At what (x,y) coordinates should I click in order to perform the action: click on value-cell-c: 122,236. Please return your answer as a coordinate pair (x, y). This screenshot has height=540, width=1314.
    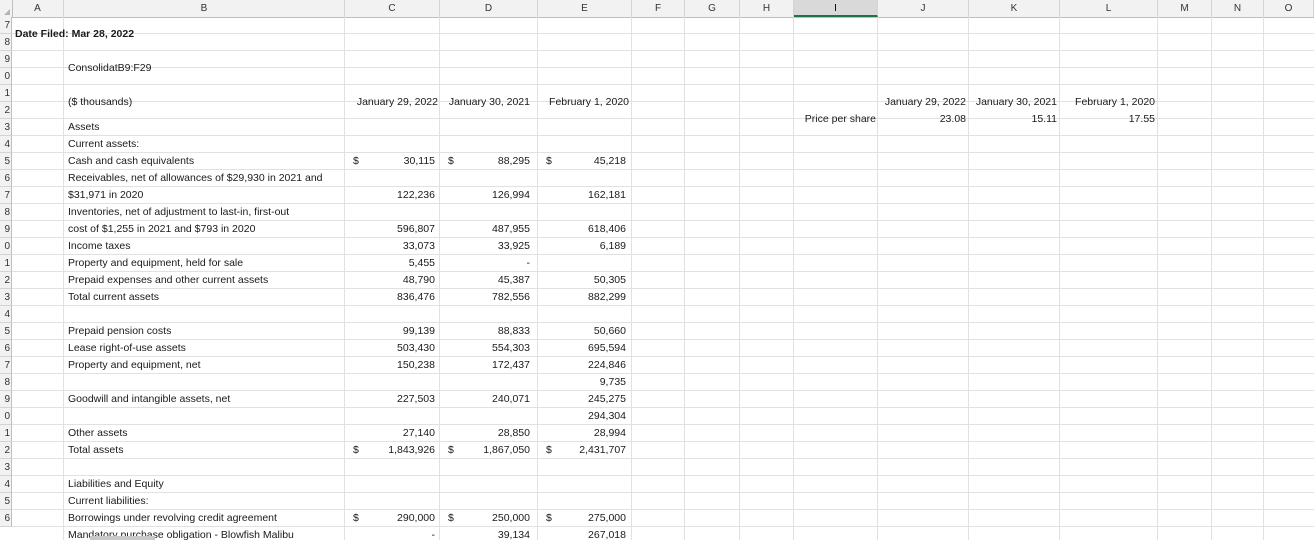
    Looking at the image, I should click on (392, 195).